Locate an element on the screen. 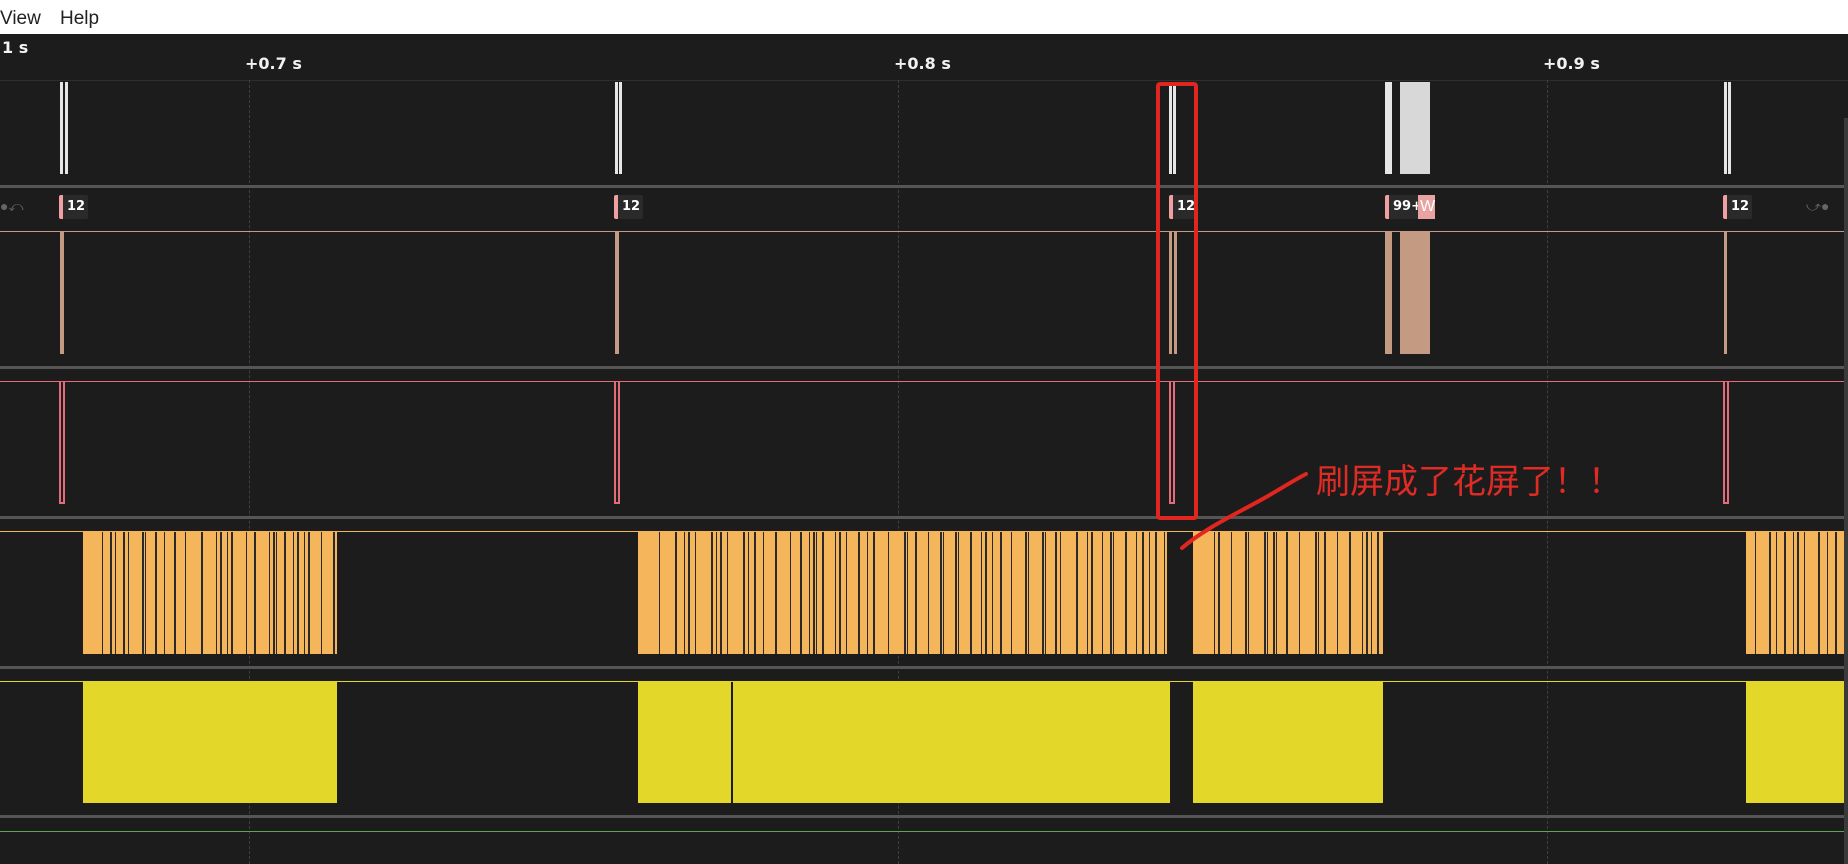  annotation-text: 刷屏成了花屏了！！ is located at coordinates (1469, 482).